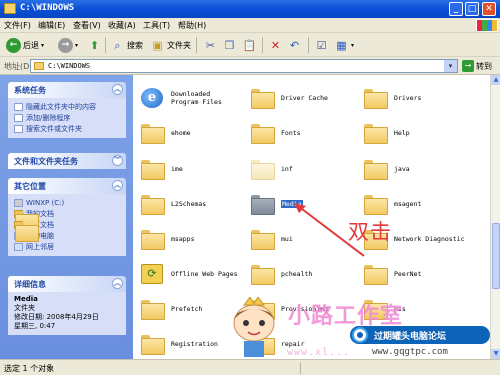 This screenshot has height=375, width=500. I want to click on details-header: 详细信息 ︽, so click(67, 284).